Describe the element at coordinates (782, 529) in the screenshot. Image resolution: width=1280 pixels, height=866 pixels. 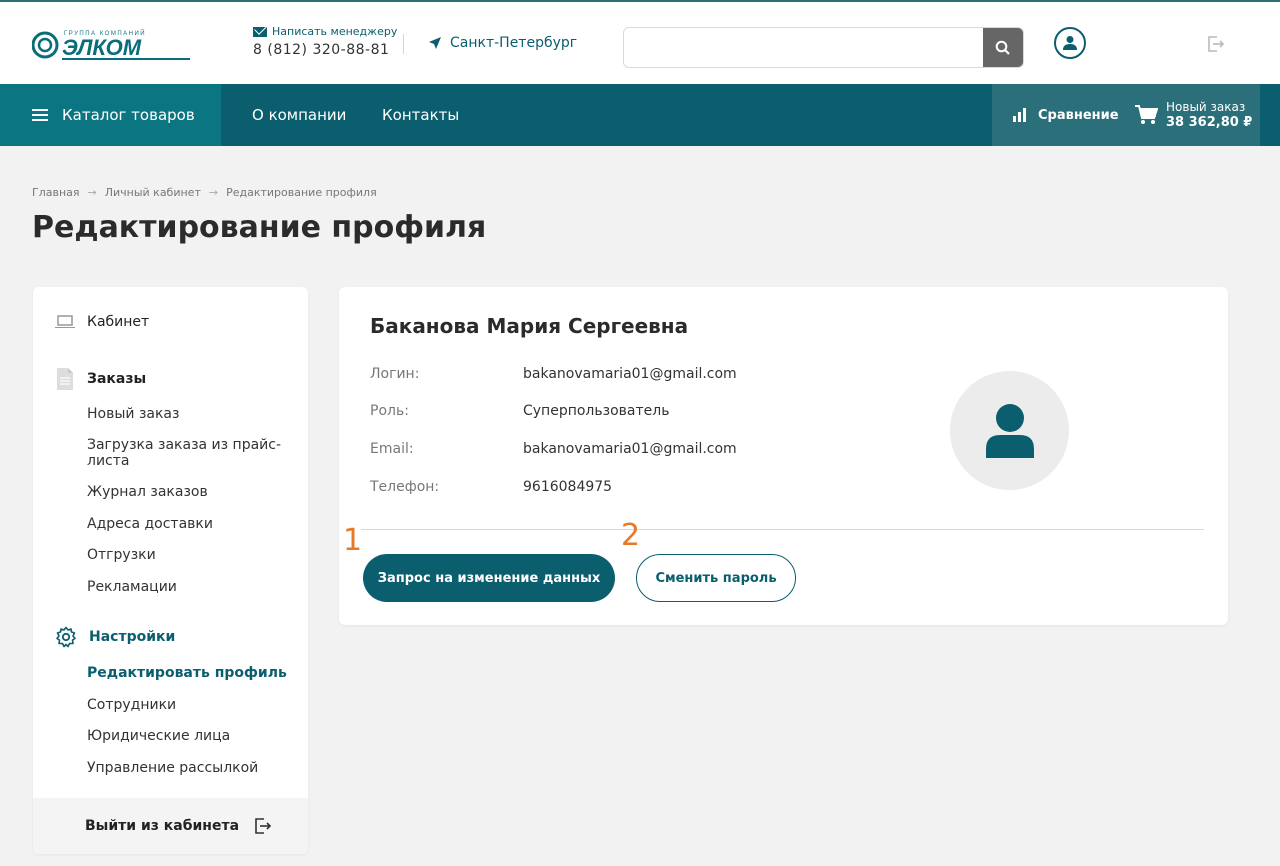
I see `card-divider` at that location.